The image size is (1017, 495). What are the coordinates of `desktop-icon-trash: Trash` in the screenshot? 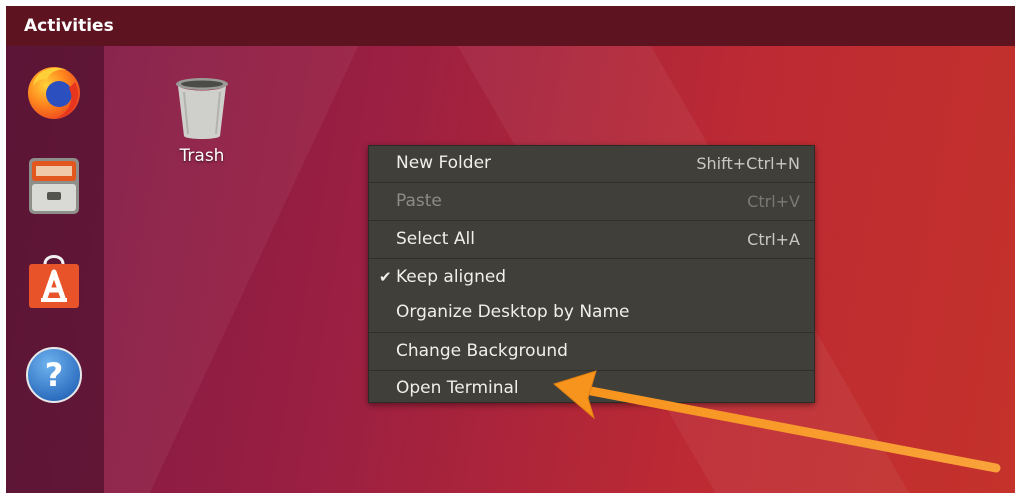 It's located at (202, 121).